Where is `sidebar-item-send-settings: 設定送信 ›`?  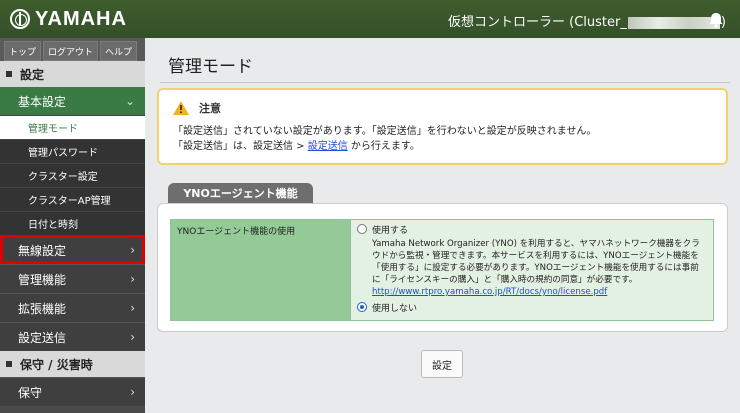
sidebar-item-send-settings: 設定送信 › is located at coordinates (72, 336).